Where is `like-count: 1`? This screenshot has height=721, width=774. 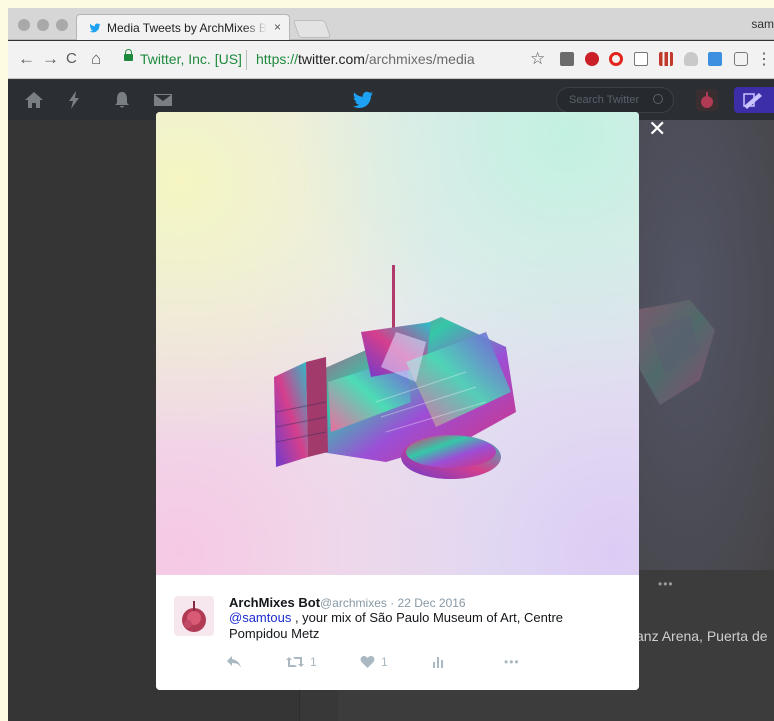 like-count: 1 is located at coordinates (384, 661).